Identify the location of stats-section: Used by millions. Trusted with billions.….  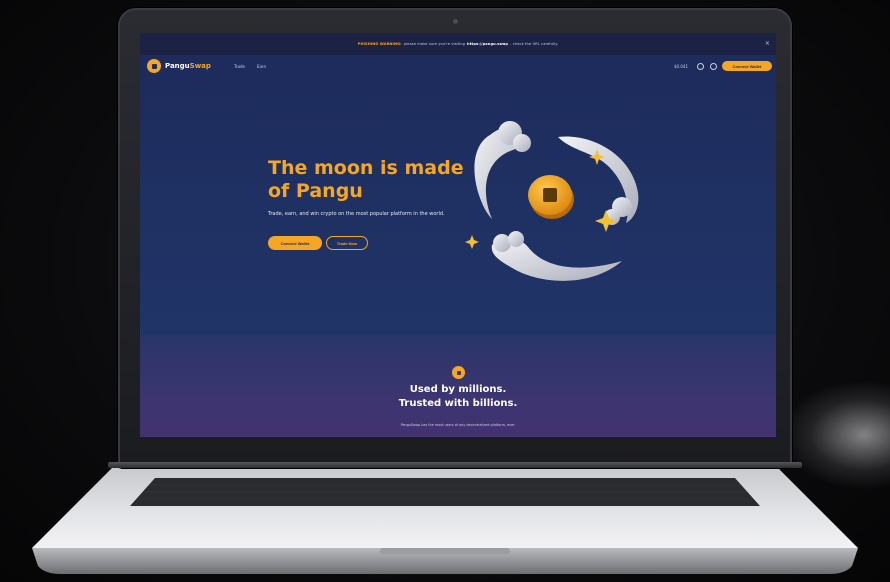
(458, 386).